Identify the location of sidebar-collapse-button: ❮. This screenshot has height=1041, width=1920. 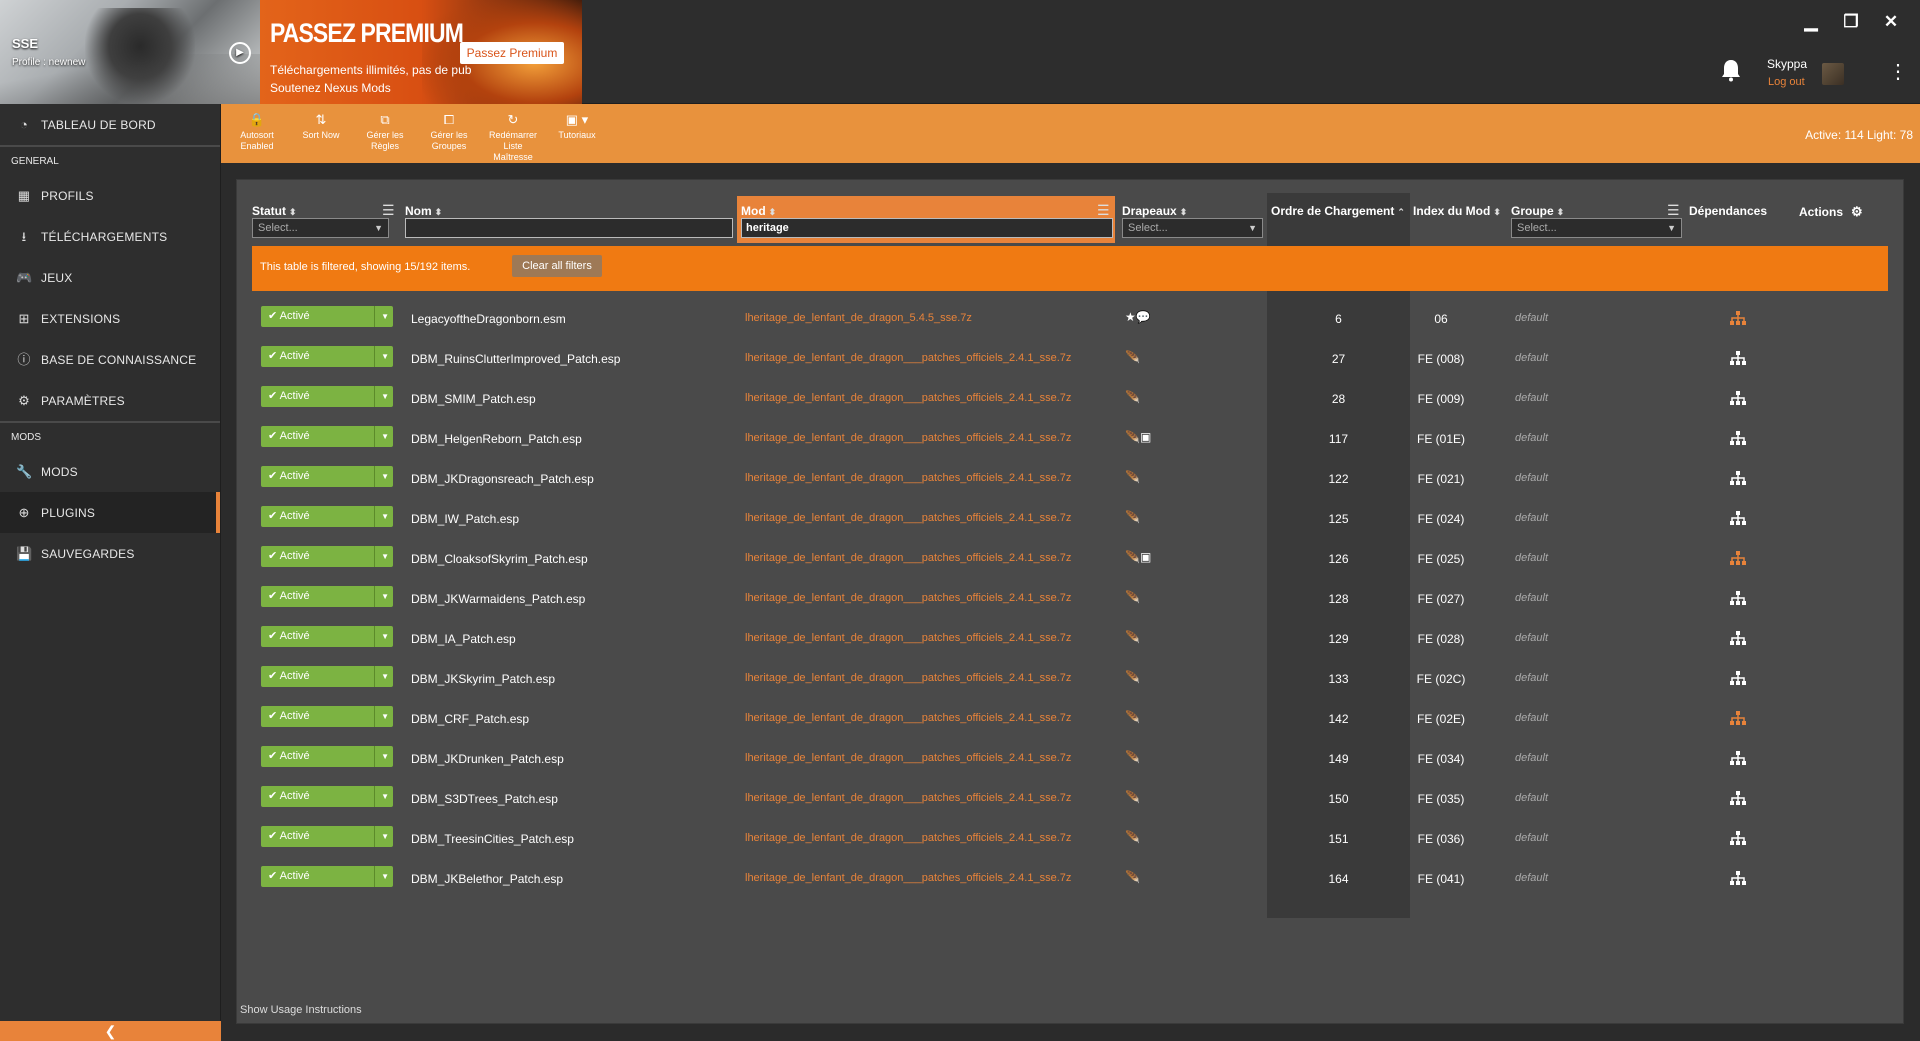
(110, 1031).